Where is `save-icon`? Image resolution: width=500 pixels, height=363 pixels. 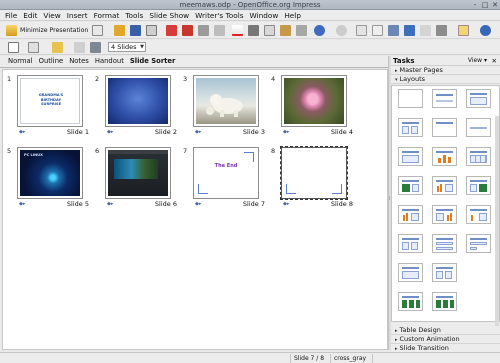
save-icon is located at coordinates (135, 30).